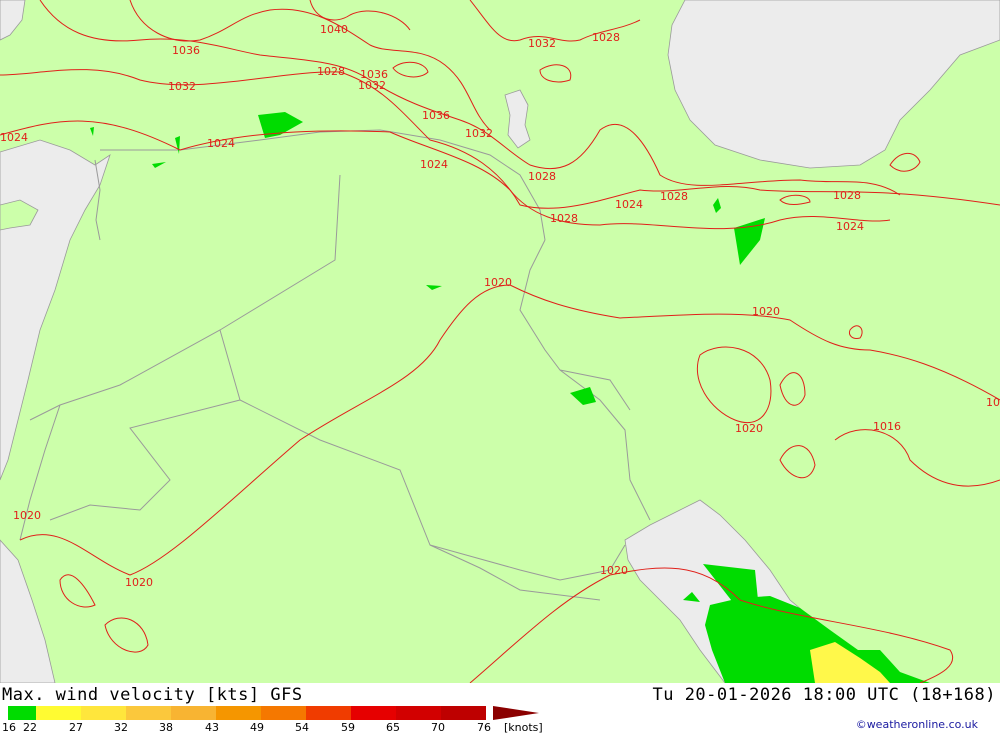 This screenshot has width=1000, height=734. I want to click on forecast-time: Tu 20-01-2026 18:00 UTC (18+168), so click(824, 695).